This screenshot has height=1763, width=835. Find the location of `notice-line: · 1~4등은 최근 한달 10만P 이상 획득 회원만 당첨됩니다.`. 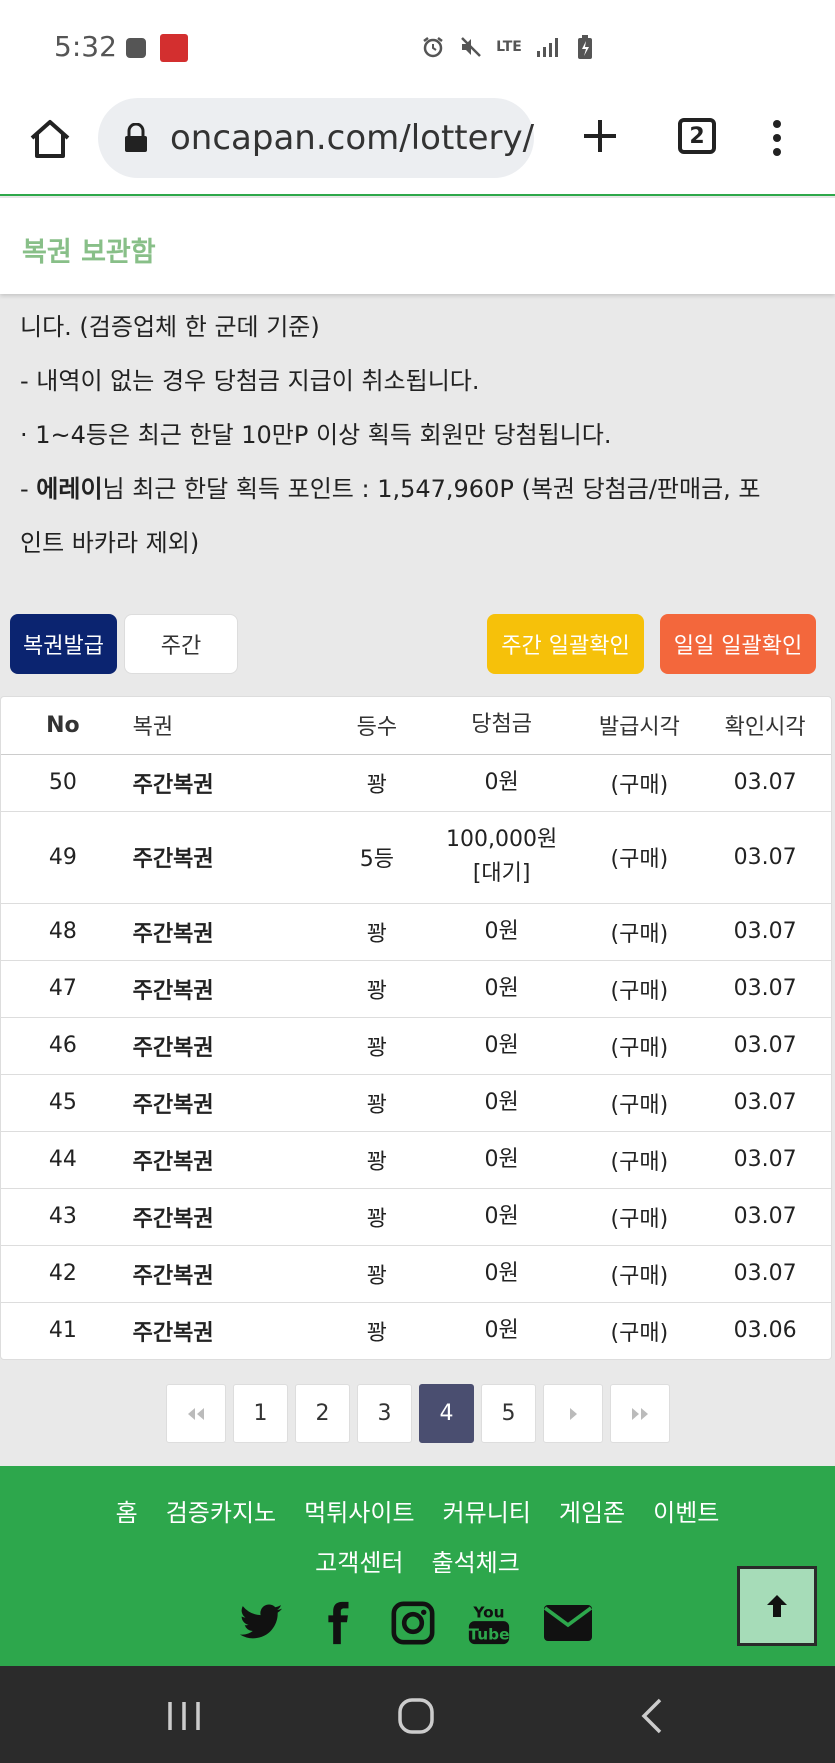

notice-line: · 1~4등은 최근 한달 10만P 이상 획득 회원만 당첨됩니다. is located at coordinates (316, 435).